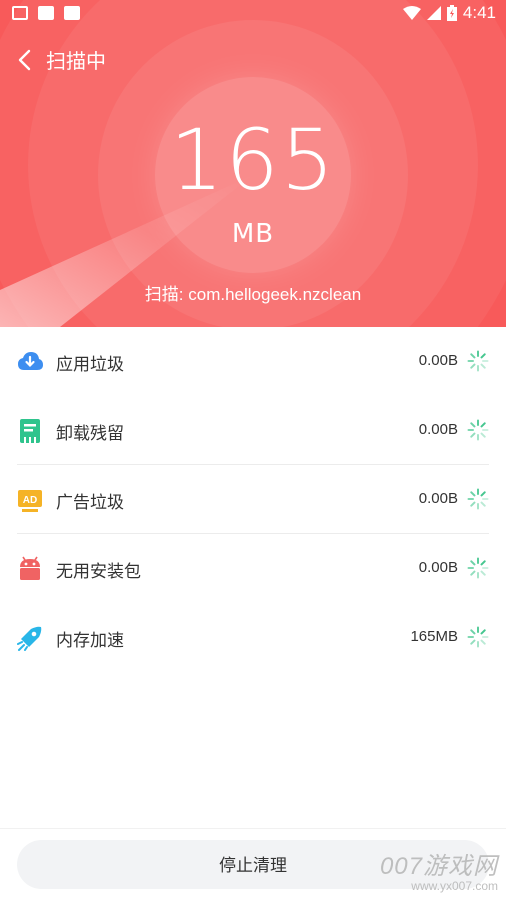 This screenshot has height=901, width=506. I want to click on status-time: 4:41, so click(479, 12).